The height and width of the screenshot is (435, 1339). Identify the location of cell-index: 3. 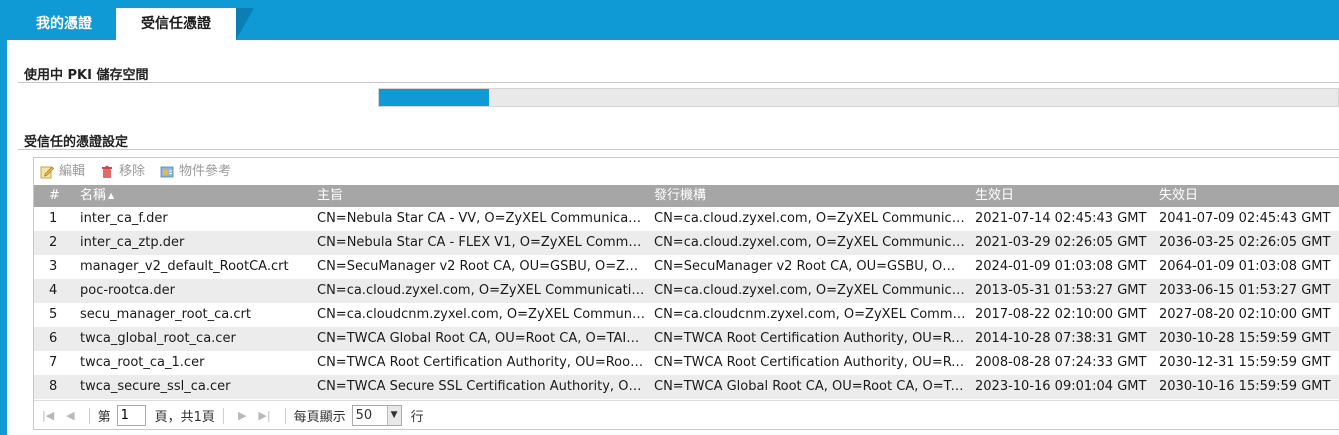
(53, 266).